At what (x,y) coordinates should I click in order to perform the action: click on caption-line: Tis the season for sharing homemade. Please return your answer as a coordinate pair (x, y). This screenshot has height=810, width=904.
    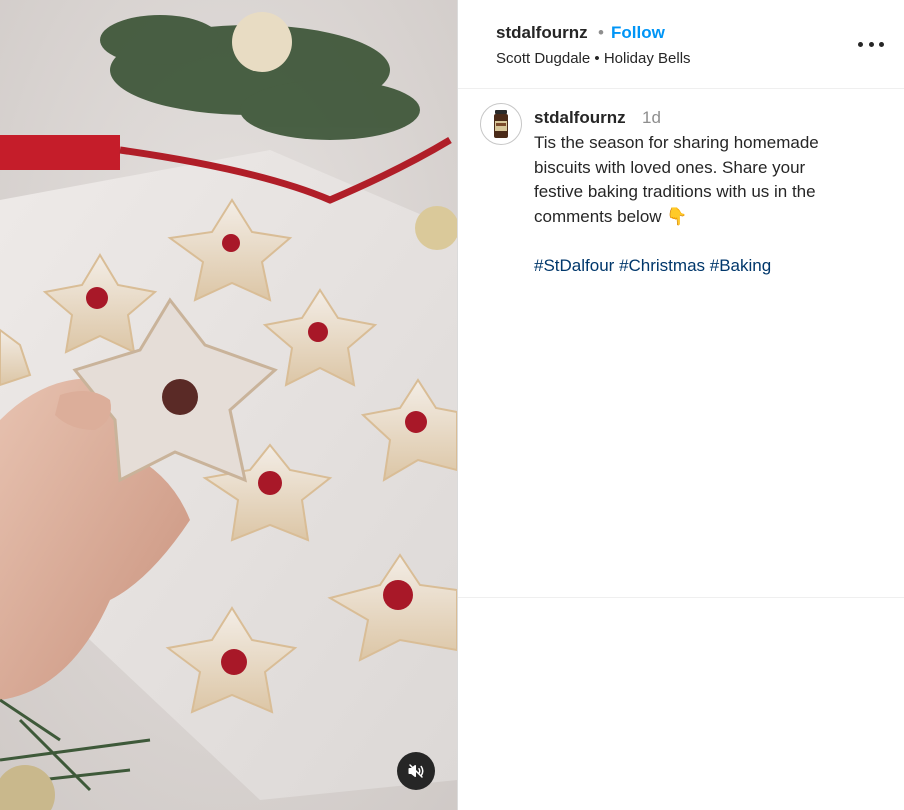
    Looking at the image, I should click on (676, 142).